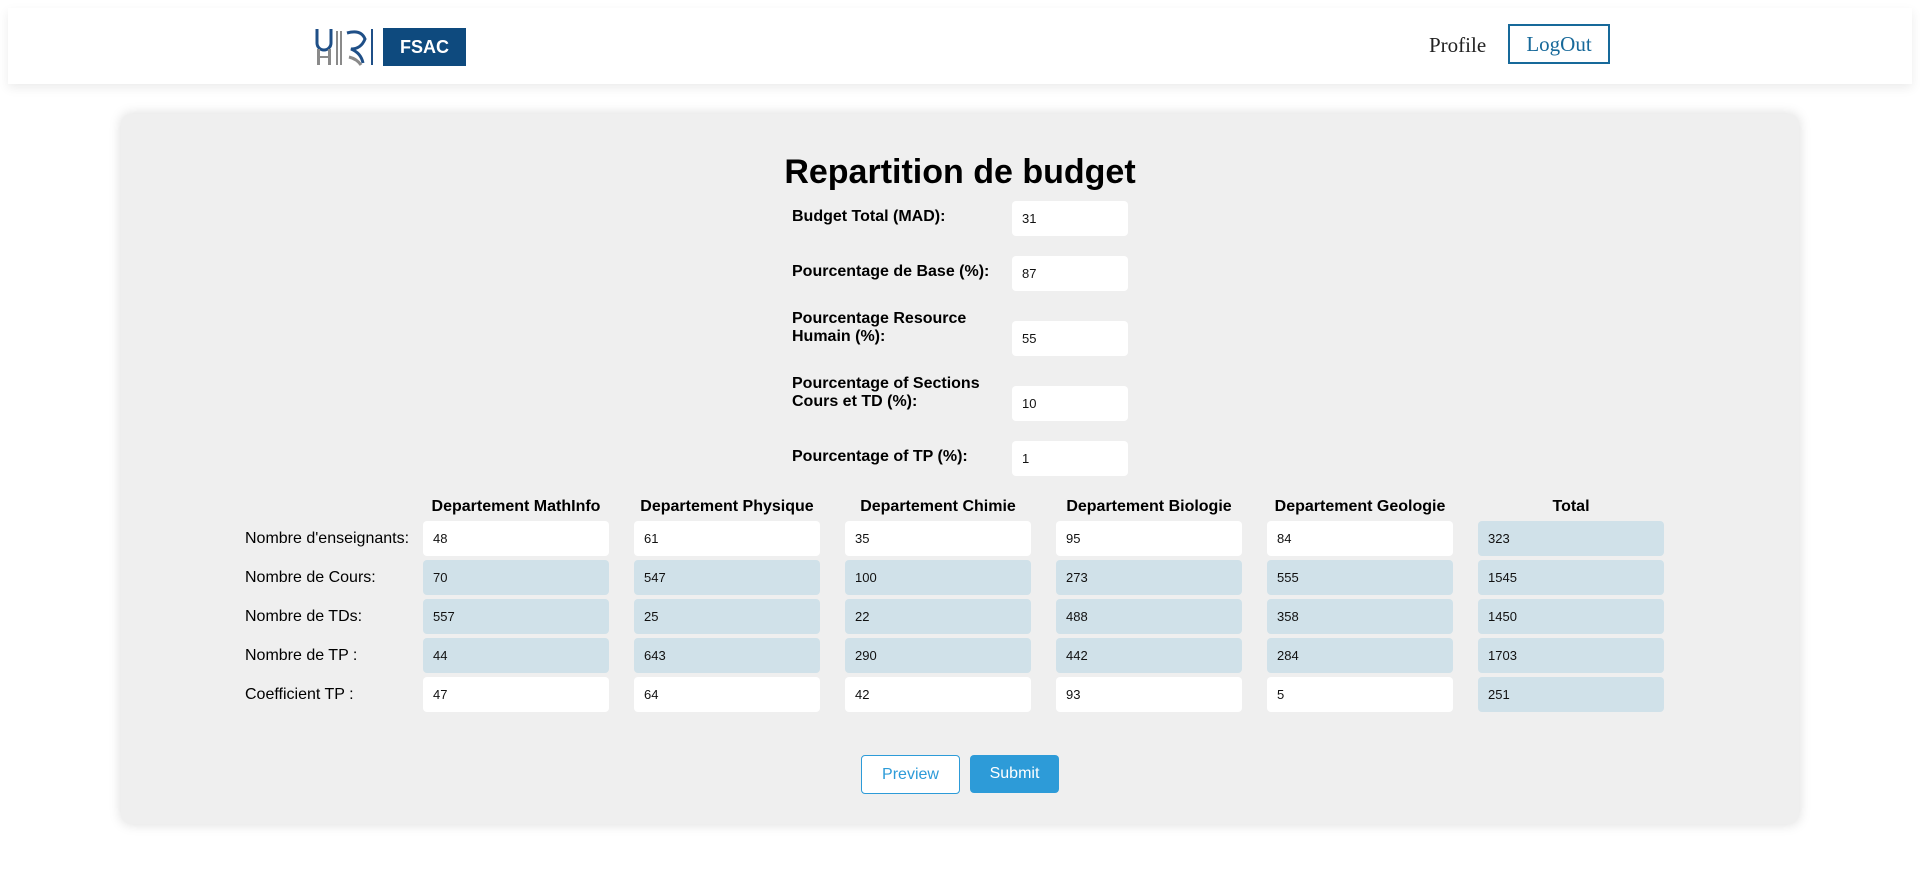 This screenshot has height=896, width=1920. What do you see at coordinates (880, 456) in the screenshot?
I see `tp-percentage-label: Pourcentage of TP (%):` at bounding box center [880, 456].